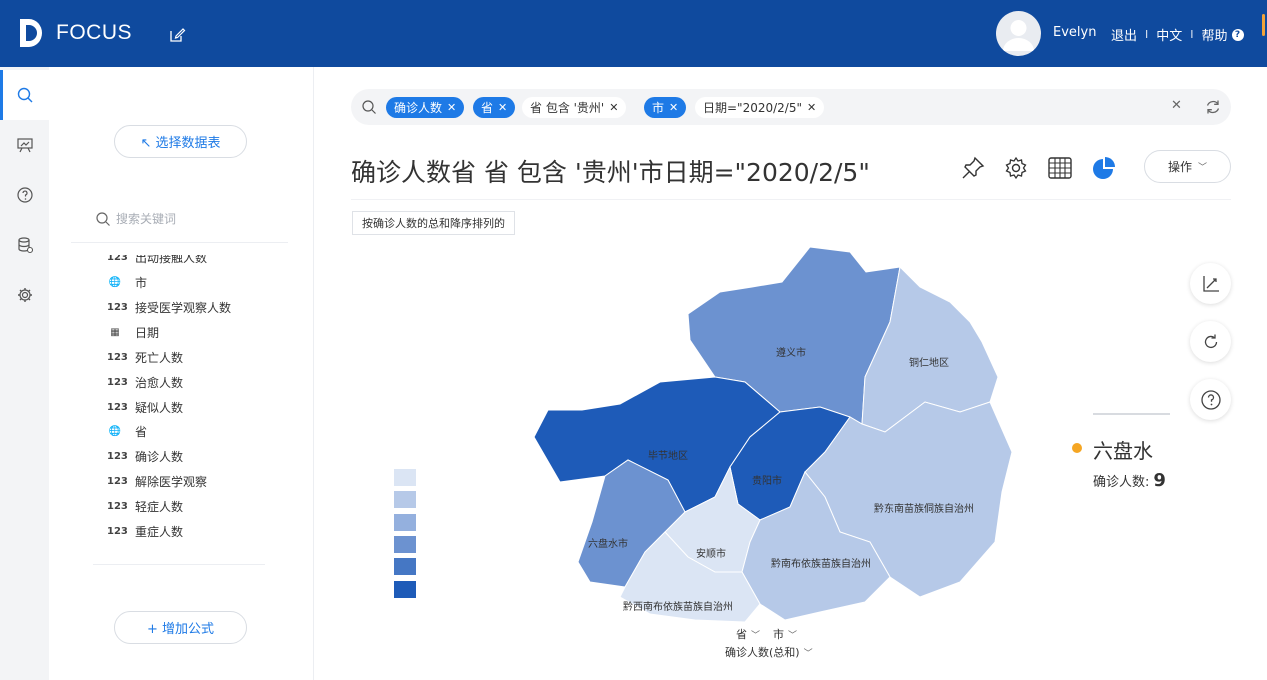  Describe the element at coordinates (180, 141) in the screenshot. I see `select-table-button: ↖ 选择数据表` at that location.